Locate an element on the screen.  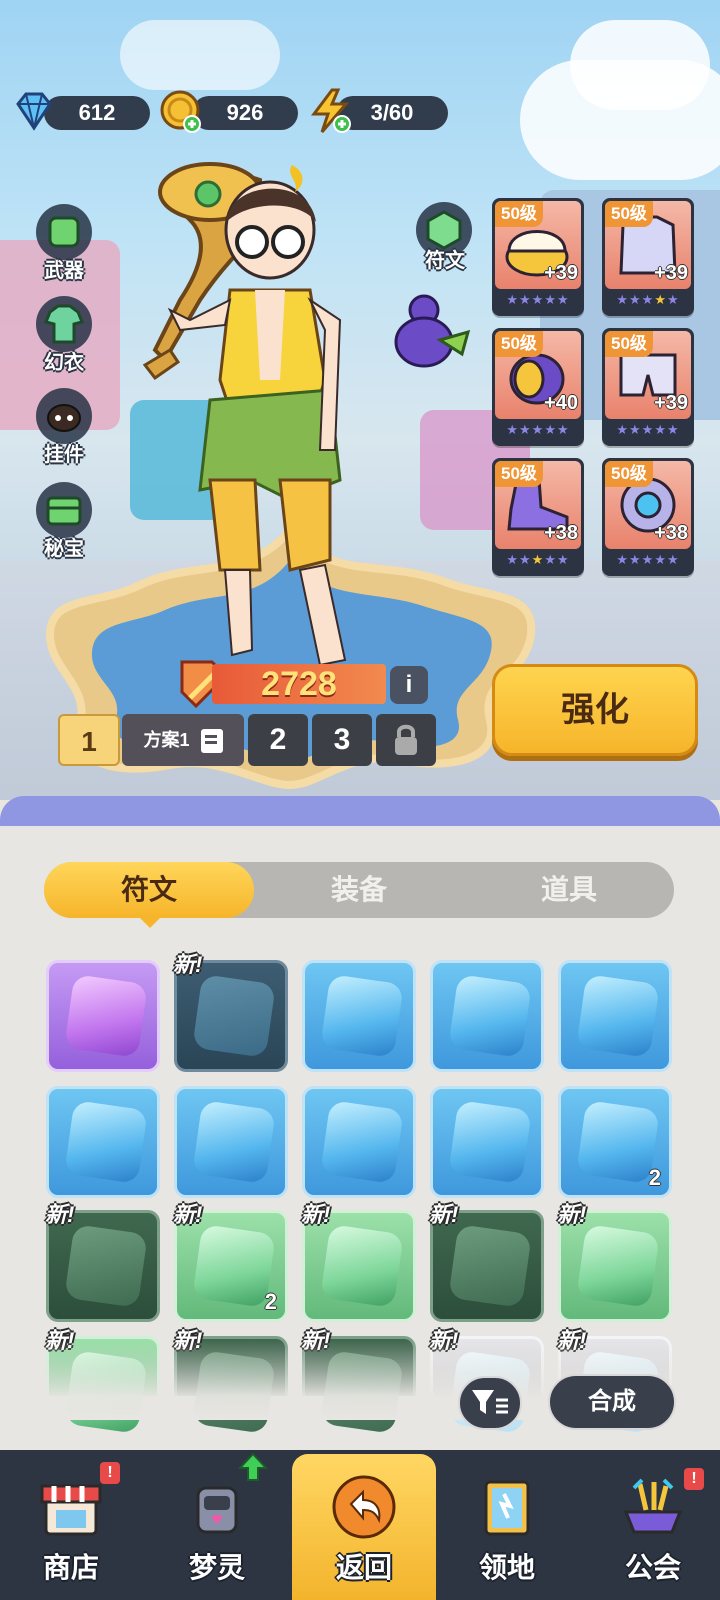
nav-territory: 领地 is located at coordinates (507, 1526).